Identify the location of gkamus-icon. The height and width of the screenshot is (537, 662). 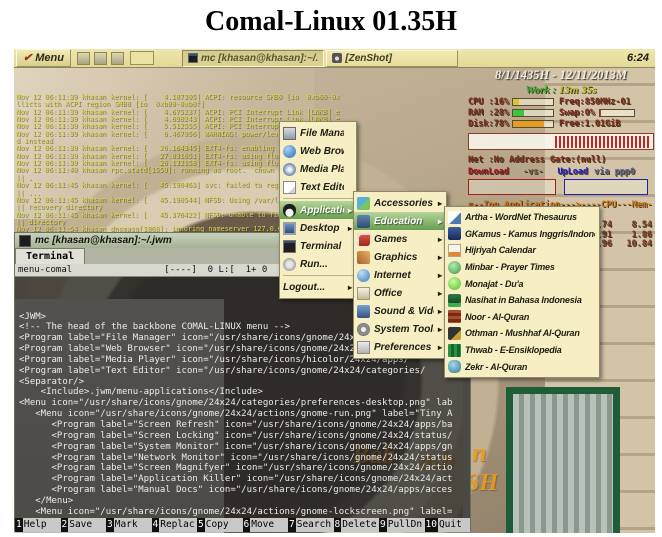
(454, 234).